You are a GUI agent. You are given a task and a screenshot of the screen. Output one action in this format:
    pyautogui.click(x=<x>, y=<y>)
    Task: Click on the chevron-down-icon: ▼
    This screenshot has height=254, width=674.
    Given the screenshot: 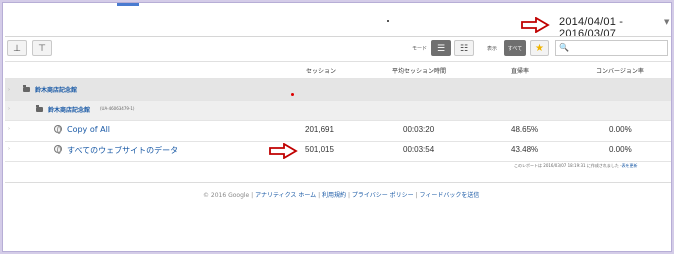 What is the action you would take?
    pyautogui.click(x=666, y=22)
    